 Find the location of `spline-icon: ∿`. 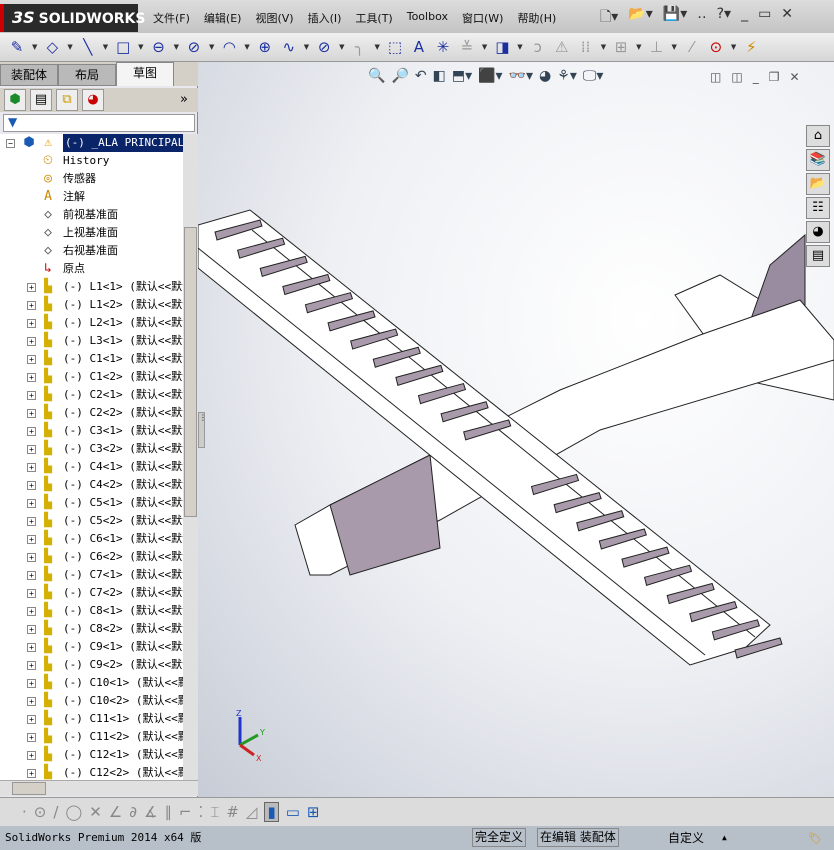

spline-icon: ∿ is located at coordinates (289, 47).